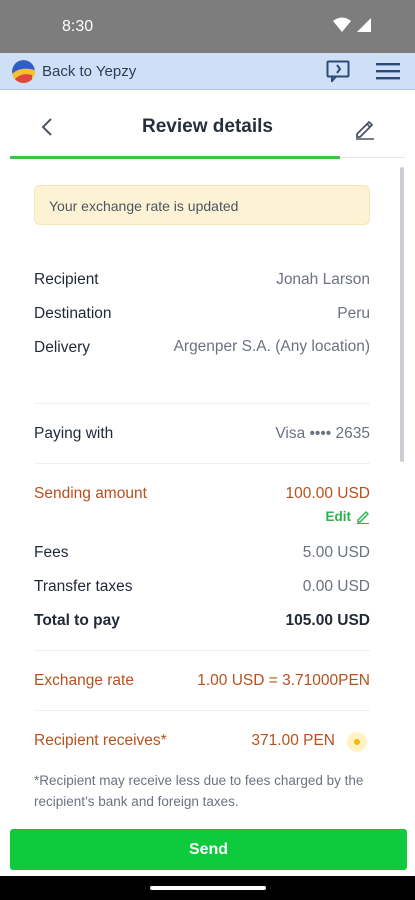 Image resolution: width=415 pixels, height=900 pixels. I want to click on fees-value: 5.00 USD, so click(336, 552).